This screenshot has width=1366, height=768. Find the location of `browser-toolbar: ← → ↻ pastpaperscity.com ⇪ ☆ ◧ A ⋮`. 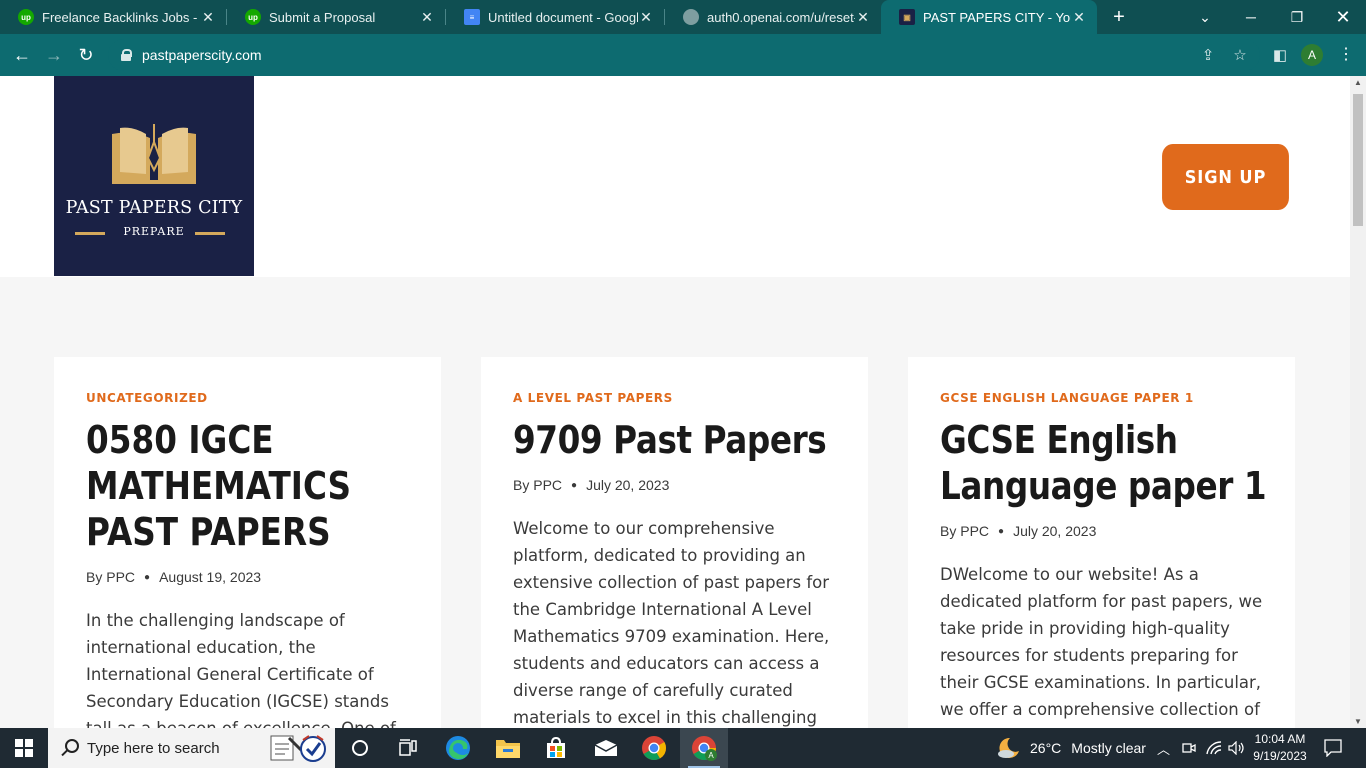

browser-toolbar: ← → ↻ pastpaperscity.com ⇪ ☆ ◧ A ⋮ is located at coordinates (683, 55).